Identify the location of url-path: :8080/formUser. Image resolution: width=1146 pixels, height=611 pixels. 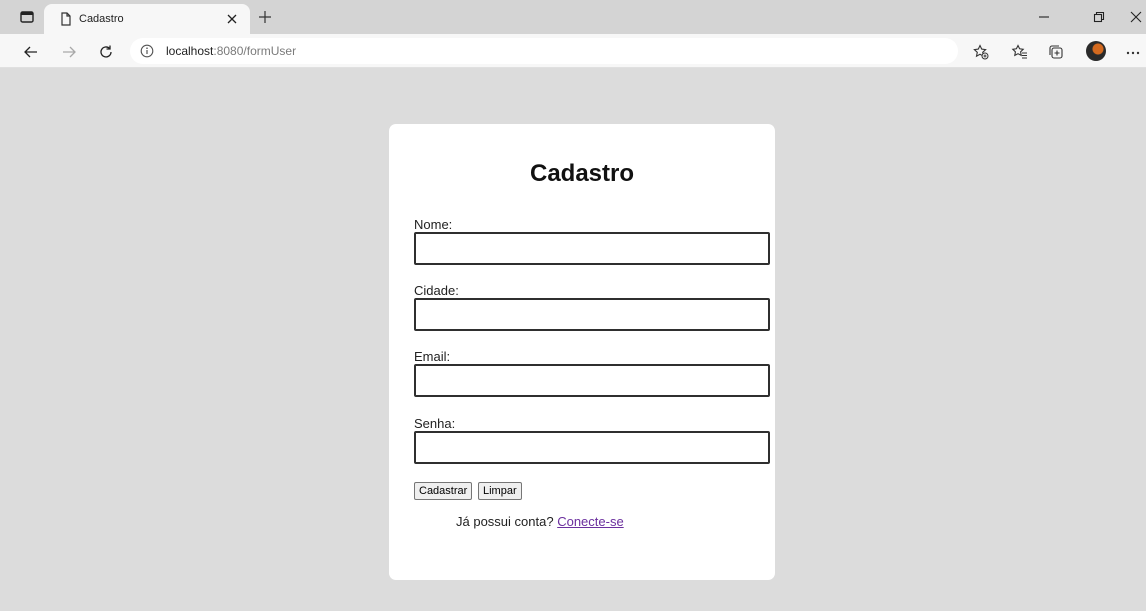
(255, 51).